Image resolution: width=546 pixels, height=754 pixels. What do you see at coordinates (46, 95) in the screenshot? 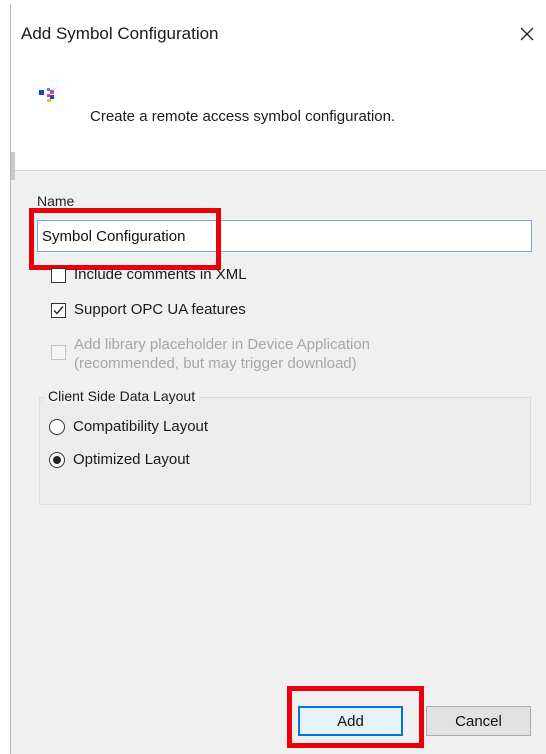
I see `symbol-configuration-icon` at bounding box center [46, 95].